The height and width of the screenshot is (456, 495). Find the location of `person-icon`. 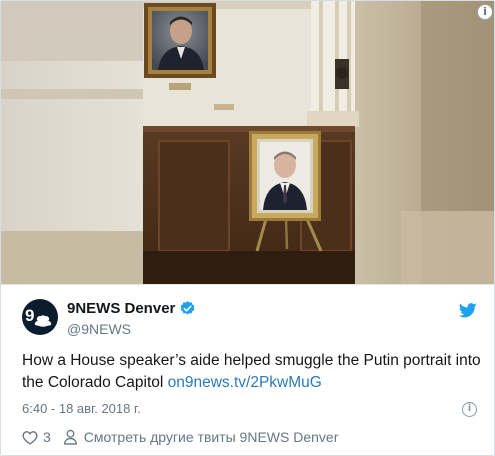

person-icon is located at coordinates (70, 437).